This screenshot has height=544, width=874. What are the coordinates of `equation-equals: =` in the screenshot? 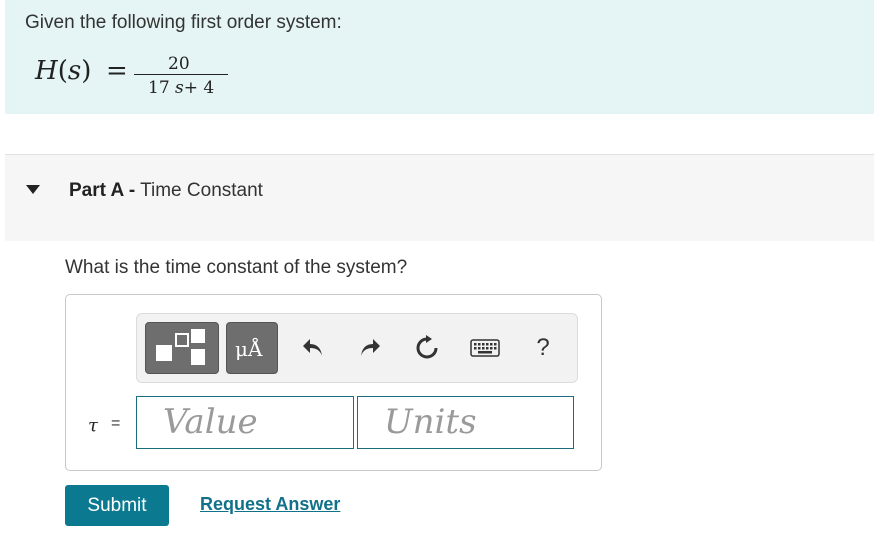 It's located at (117, 71).